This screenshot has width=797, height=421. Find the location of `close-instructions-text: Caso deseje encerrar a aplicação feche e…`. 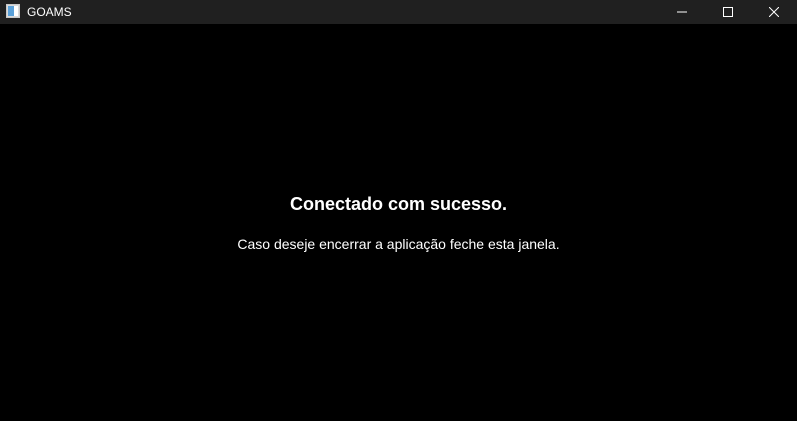

close-instructions-text: Caso deseje encerrar a aplicação feche e… is located at coordinates (398, 244).